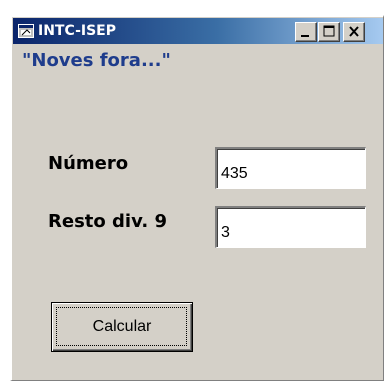 The width and height of the screenshot is (384, 381). What do you see at coordinates (306, 32) in the screenshot?
I see `minimize-button` at bounding box center [306, 32].